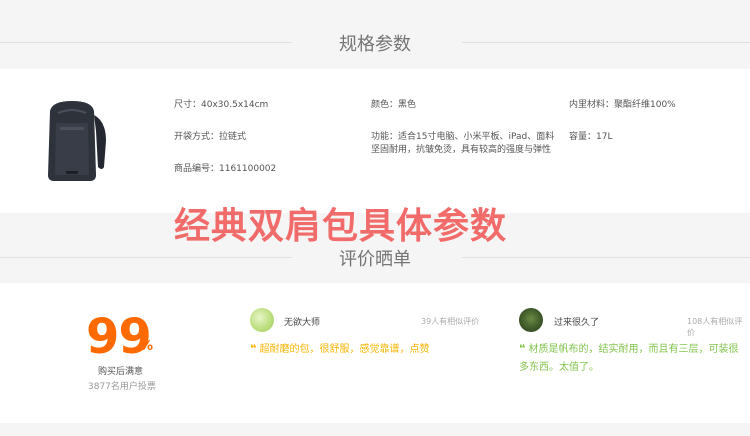  Describe the element at coordinates (77, 141) in the screenshot. I see `backpack-image` at that location.